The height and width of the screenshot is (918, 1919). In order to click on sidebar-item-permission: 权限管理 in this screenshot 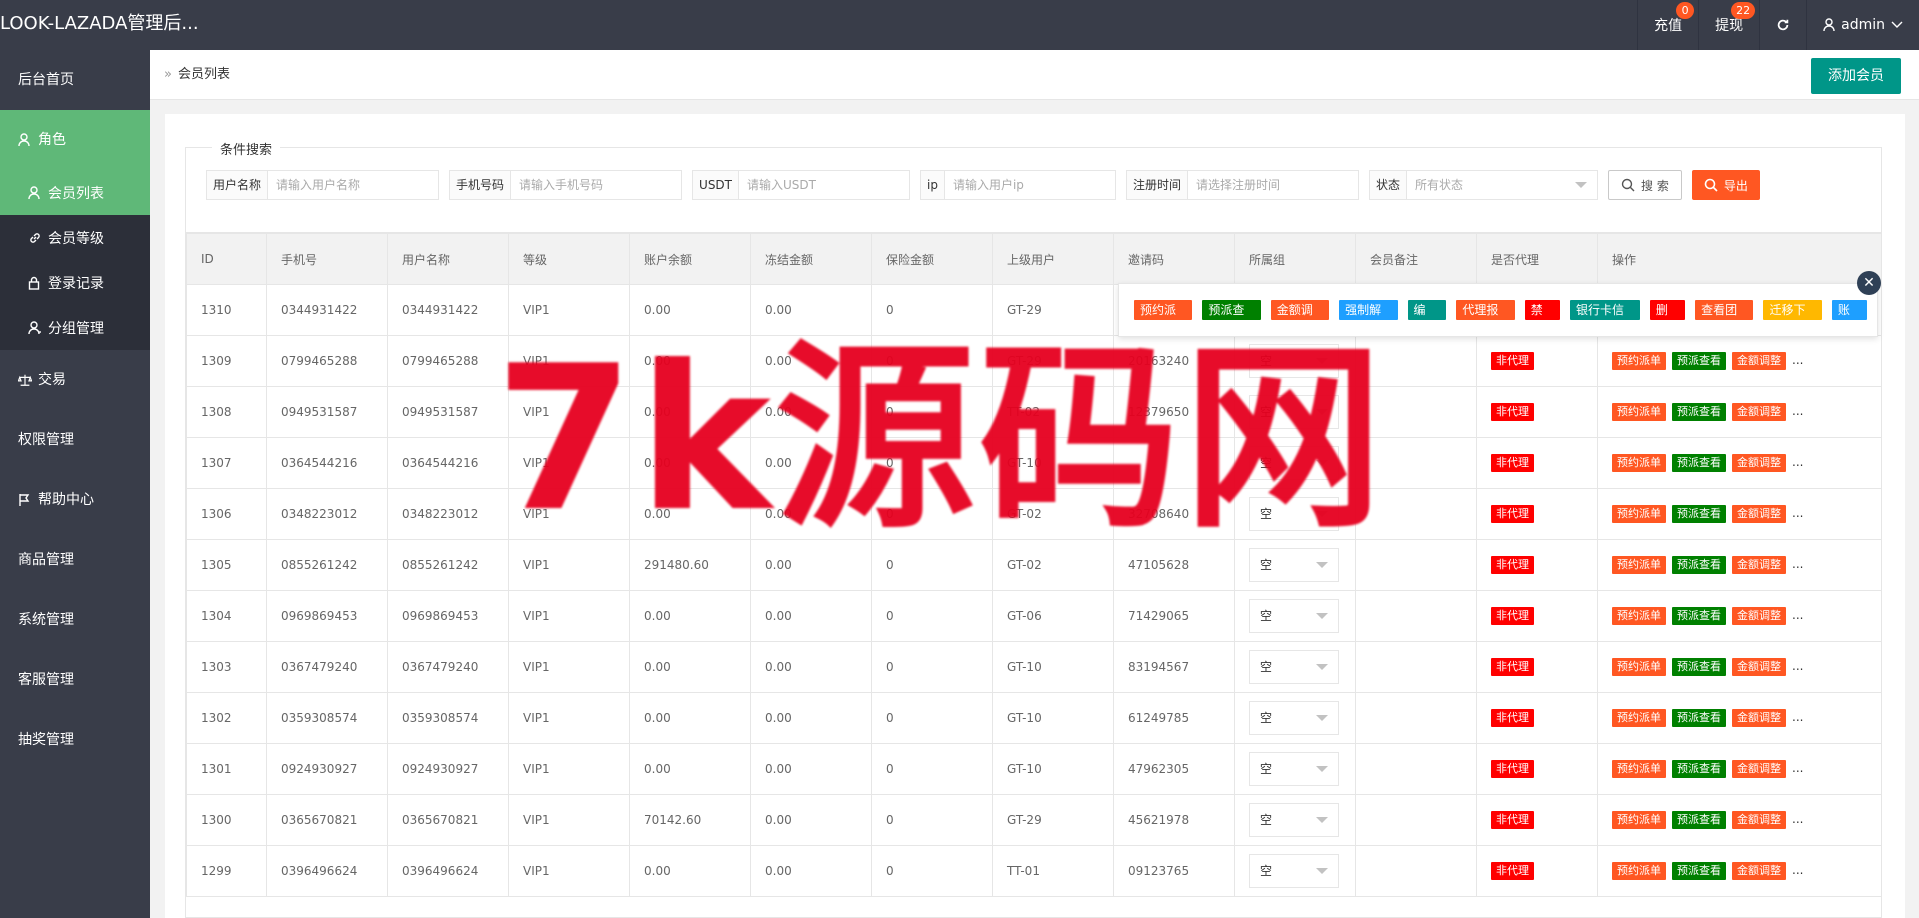, I will do `click(75, 440)`.